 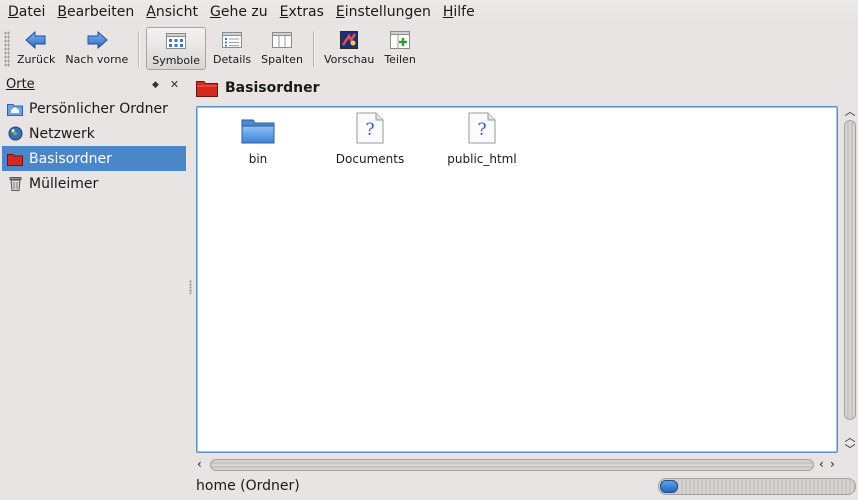 I want to click on icon-view-icon, so click(x=176, y=41).